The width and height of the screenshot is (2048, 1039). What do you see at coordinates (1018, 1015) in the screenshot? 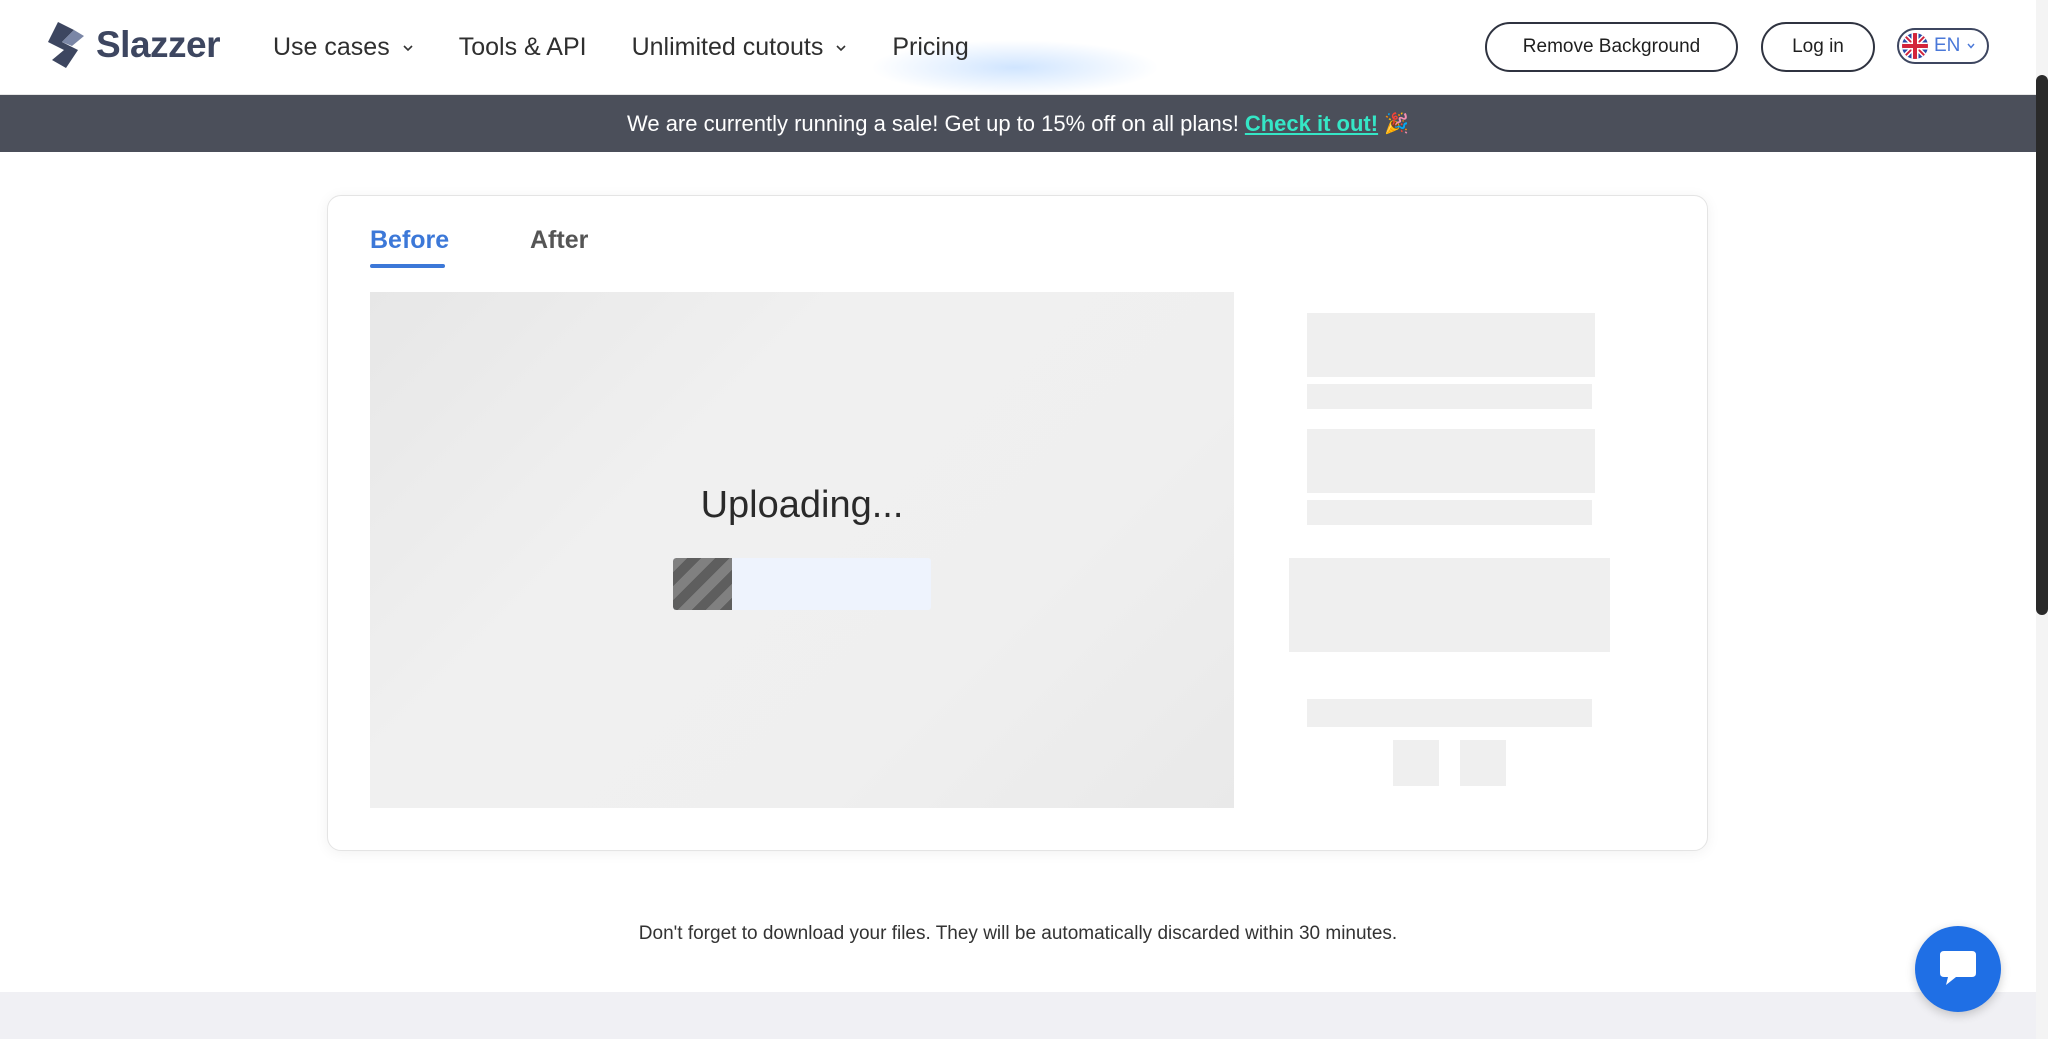
I see `bottom-section` at bounding box center [1018, 1015].